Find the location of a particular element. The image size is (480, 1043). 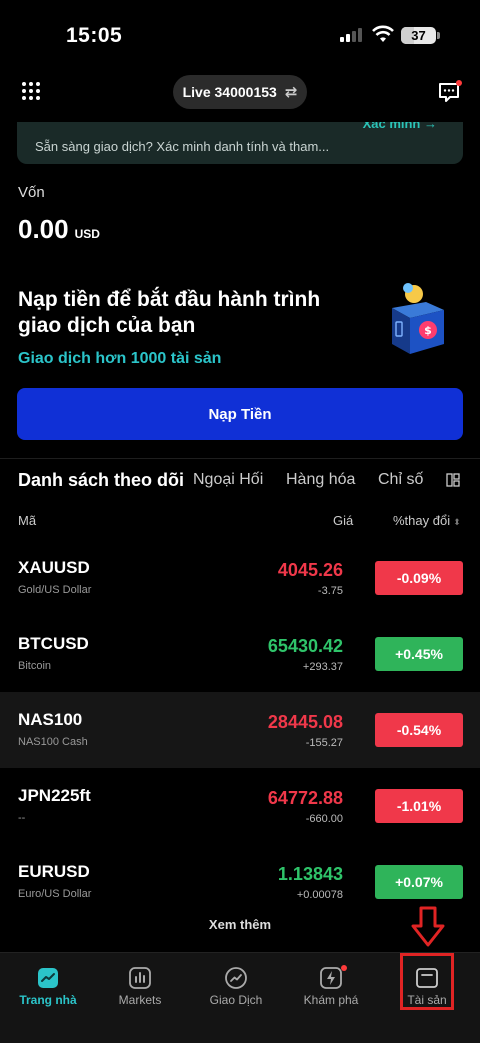

nav-label: Khám phá is located at coordinates (331, 1000).